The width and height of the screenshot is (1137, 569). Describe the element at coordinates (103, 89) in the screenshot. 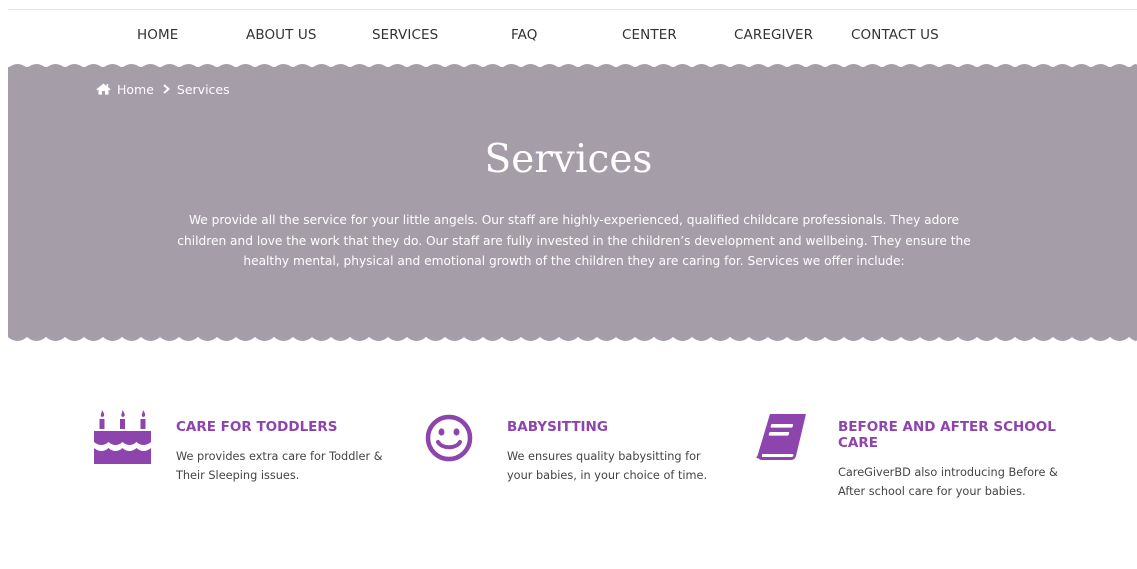

I see `home-icon` at that location.